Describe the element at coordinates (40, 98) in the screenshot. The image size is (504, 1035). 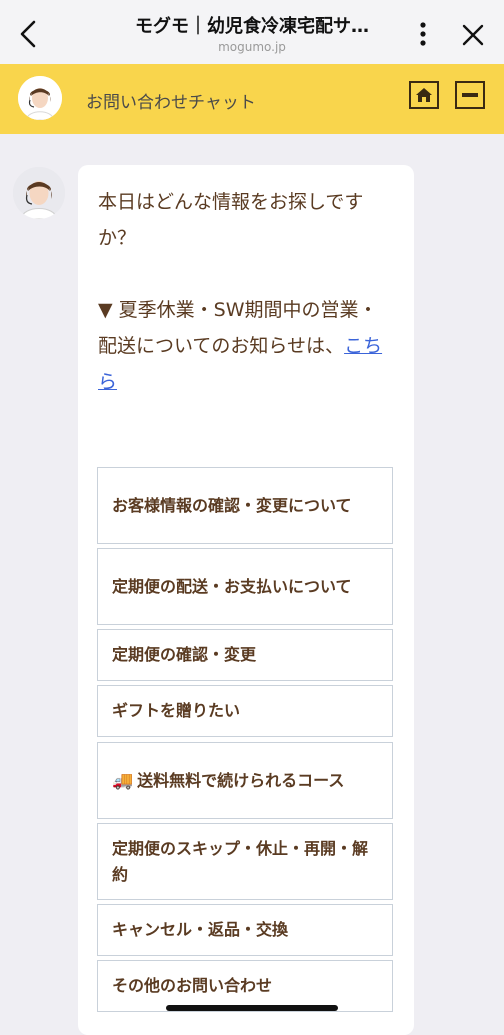
I see `operator-avatar` at that location.